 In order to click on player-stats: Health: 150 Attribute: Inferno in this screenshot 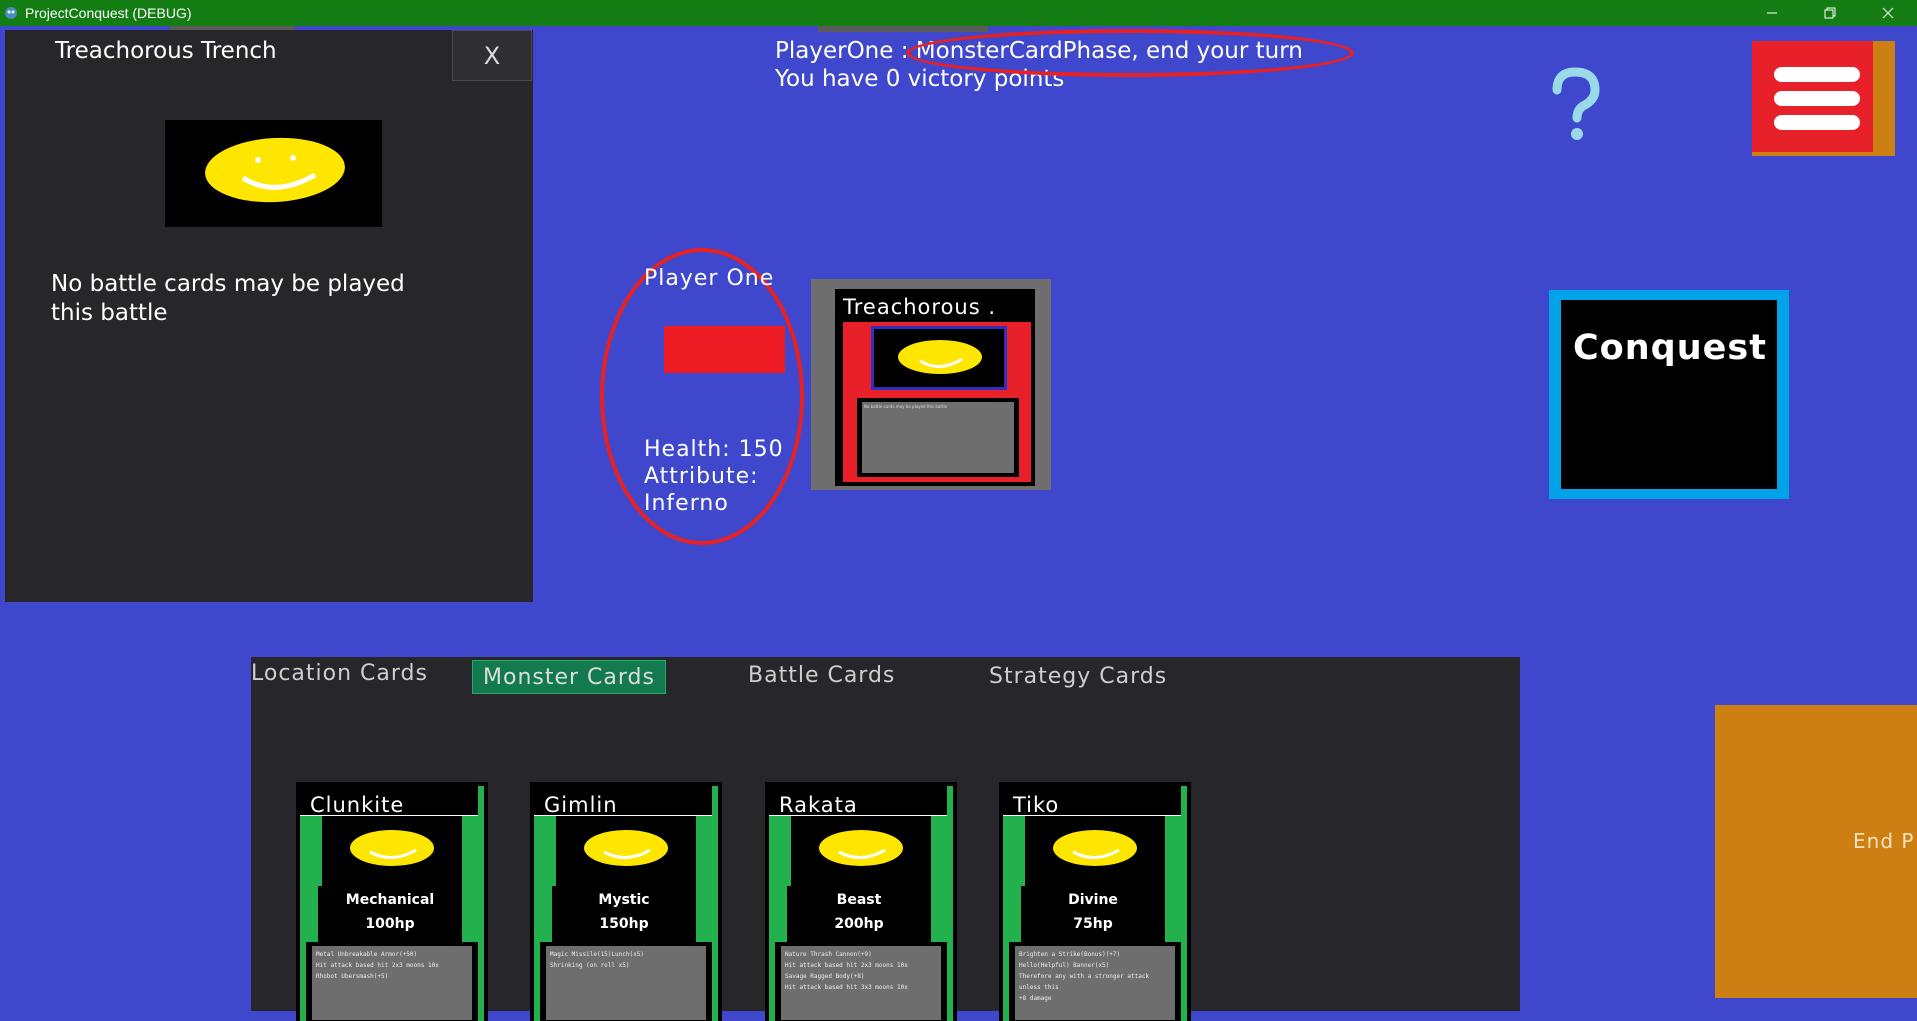, I will do `click(714, 476)`.